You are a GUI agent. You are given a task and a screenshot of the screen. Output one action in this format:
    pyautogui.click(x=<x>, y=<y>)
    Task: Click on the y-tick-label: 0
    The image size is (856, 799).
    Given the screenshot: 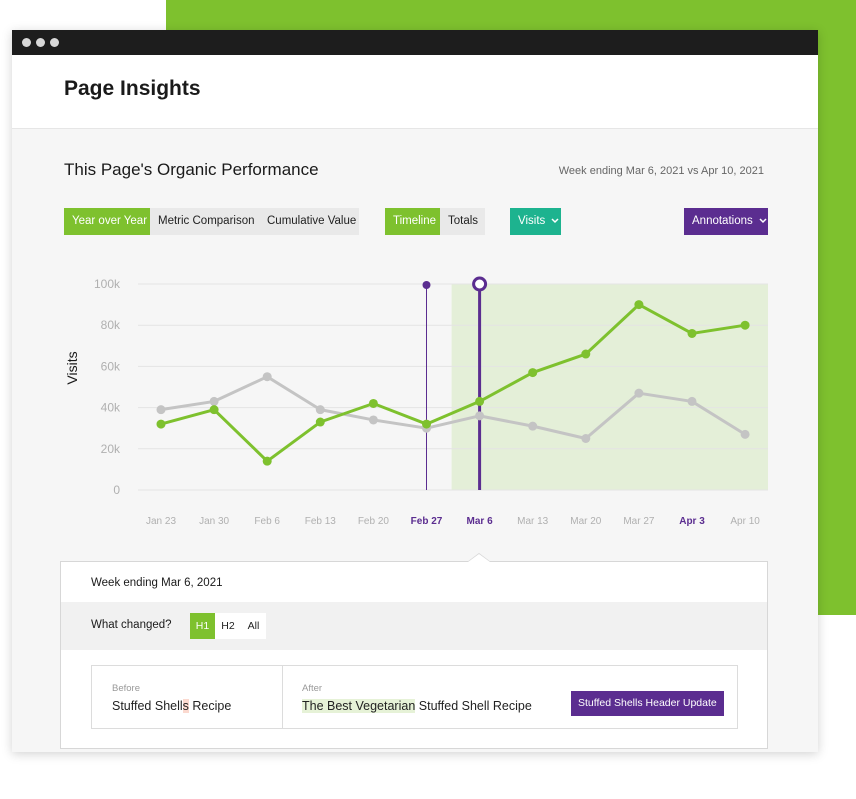 What is the action you would take?
    pyautogui.click(x=116, y=490)
    